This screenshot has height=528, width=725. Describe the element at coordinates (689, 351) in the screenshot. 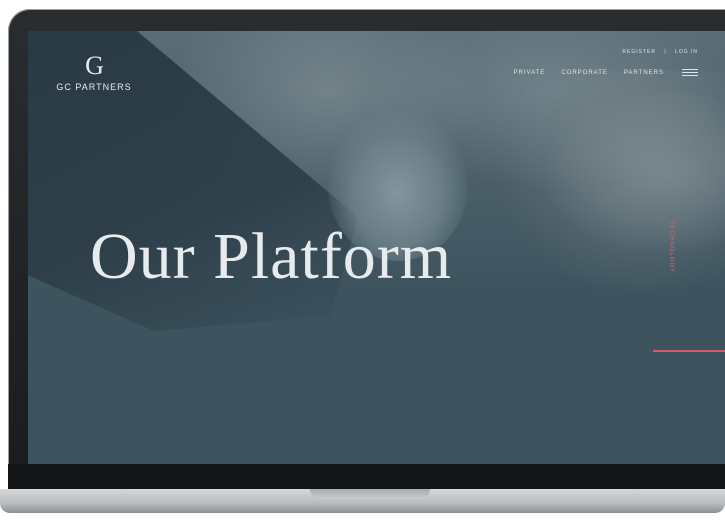

I see `accent-line` at that location.